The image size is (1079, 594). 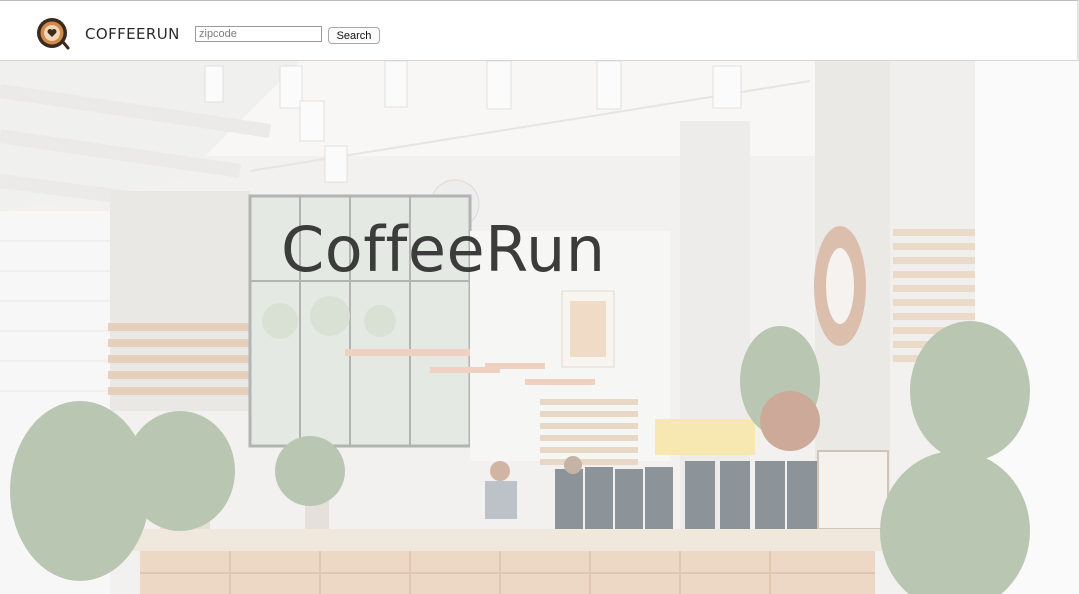 What do you see at coordinates (443, 249) in the screenshot?
I see `hero-title: CoffeeRun` at bounding box center [443, 249].